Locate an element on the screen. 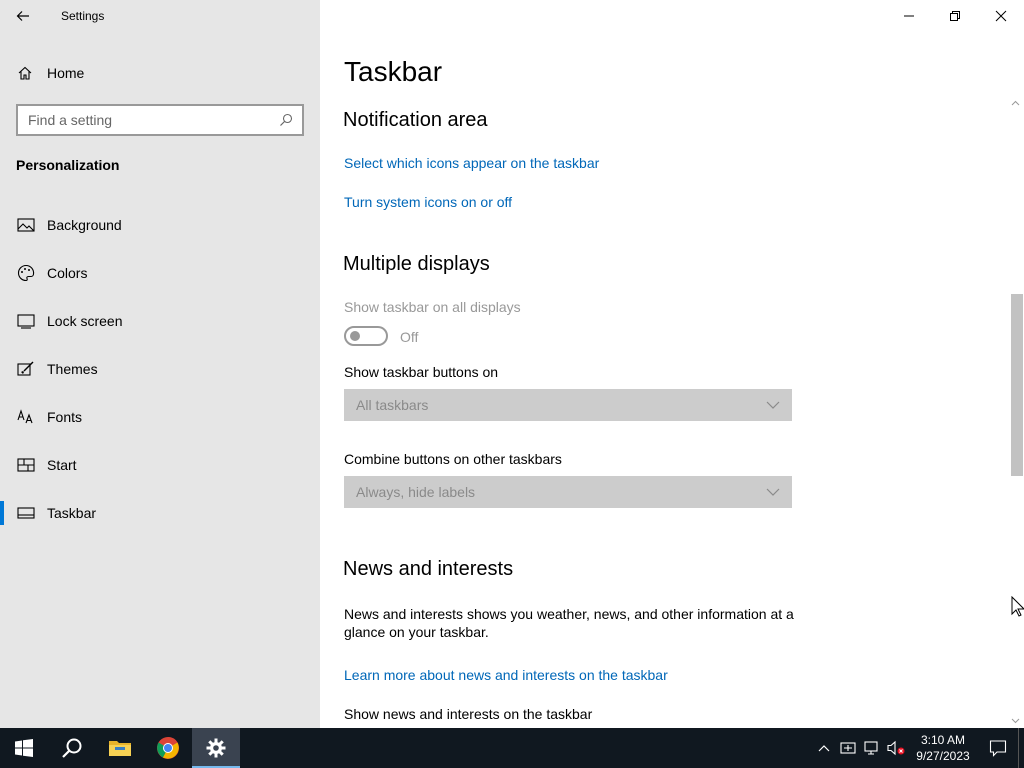  window-controls is located at coordinates (955, 16).